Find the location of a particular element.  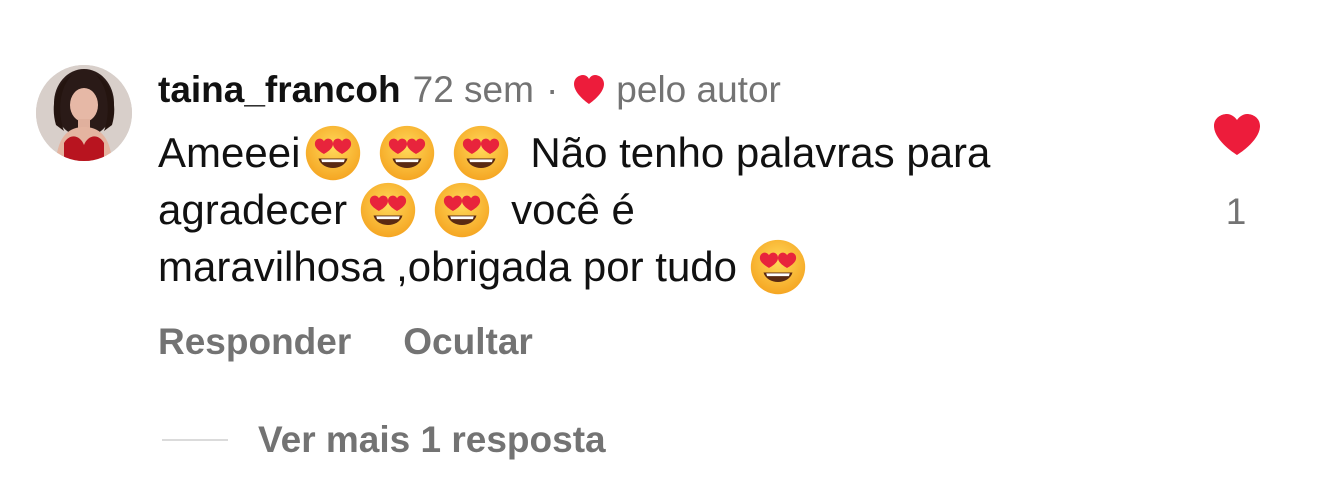

like-button is located at coordinates (1237, 135).